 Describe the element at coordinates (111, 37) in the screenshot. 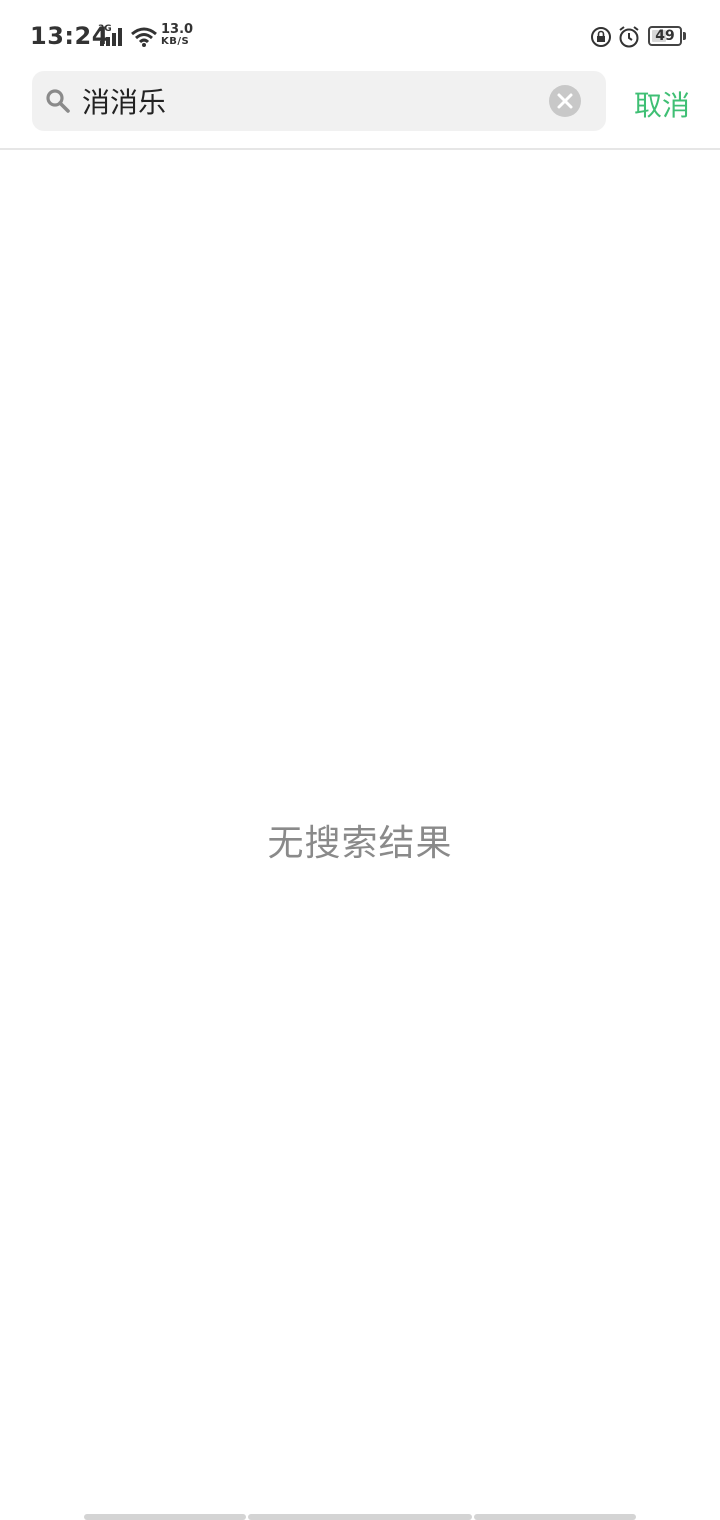

I see `signal-icon` at that location.